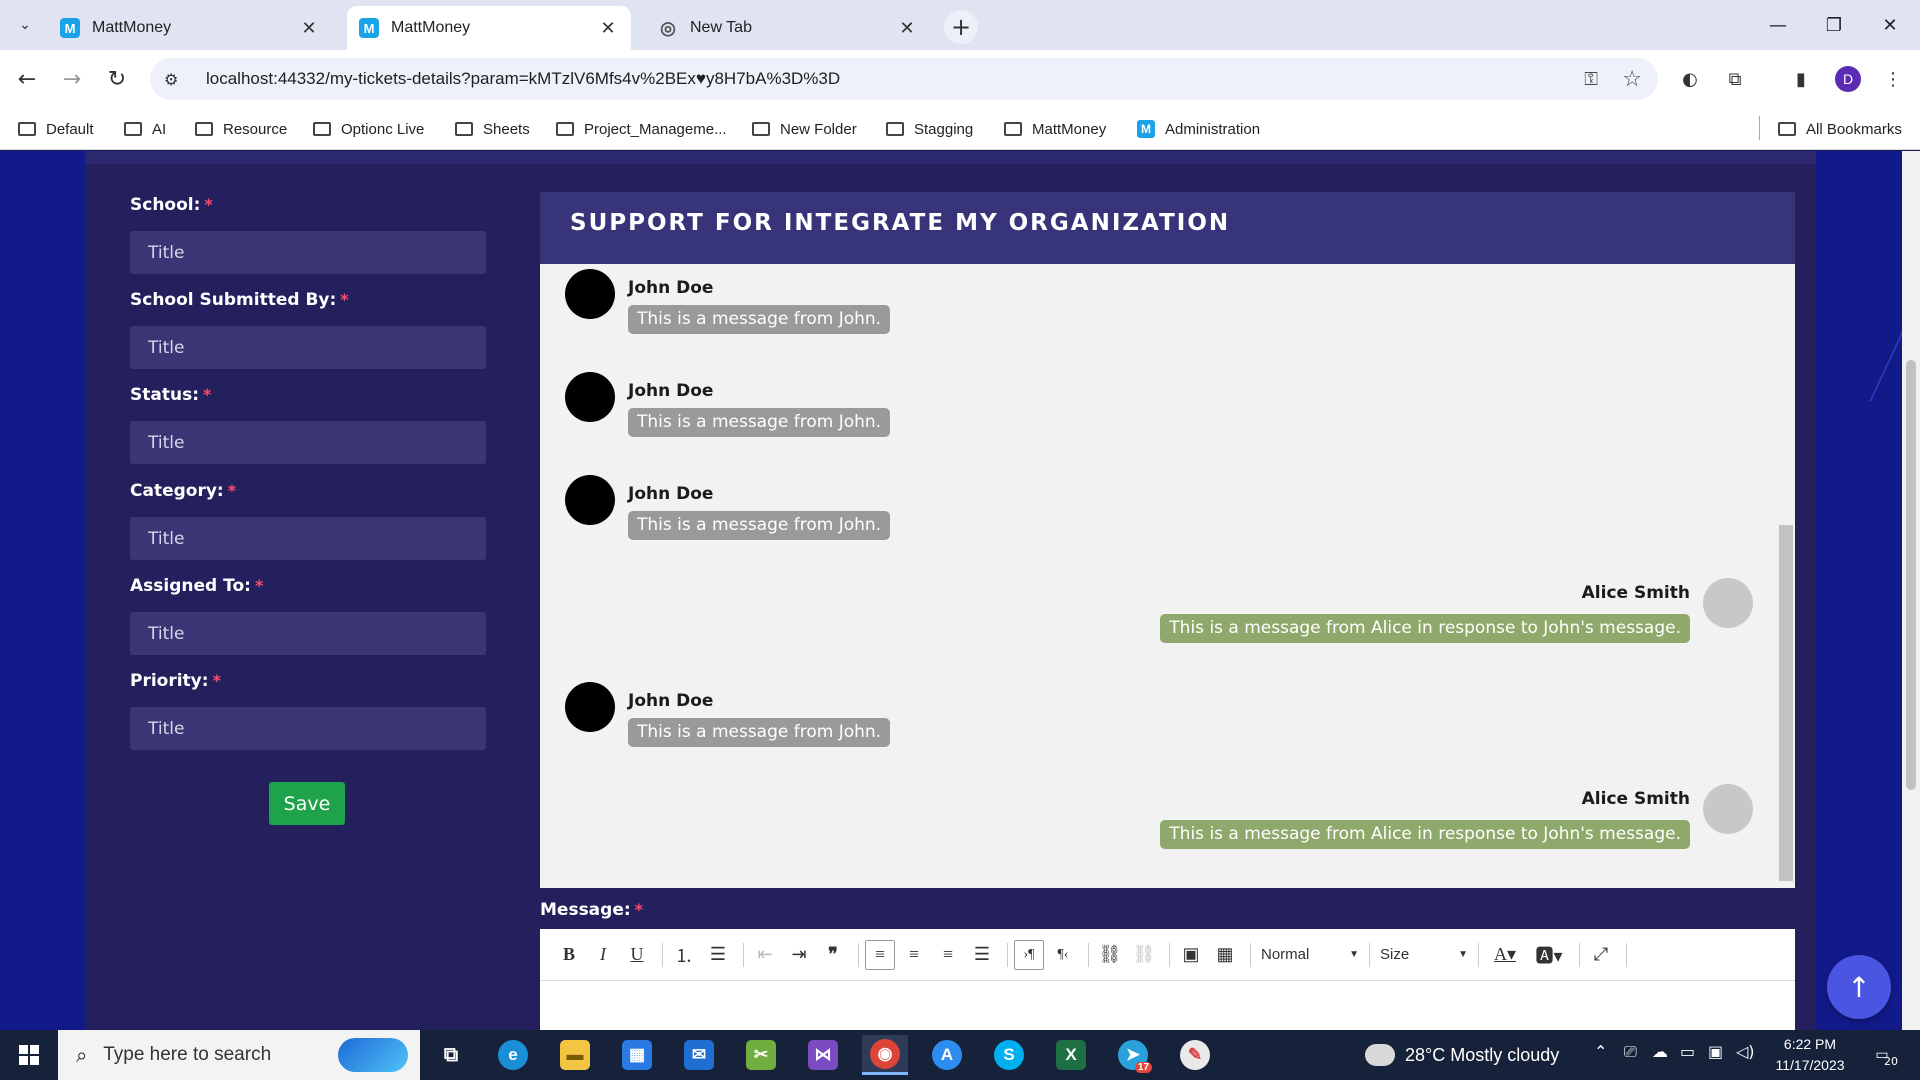 The image size is (1920, 1080). What do you see at coordinates (1745, 1051) in the screenshot?
I see `volume-icon: ◁)` at bounding box center [1745, 1051].